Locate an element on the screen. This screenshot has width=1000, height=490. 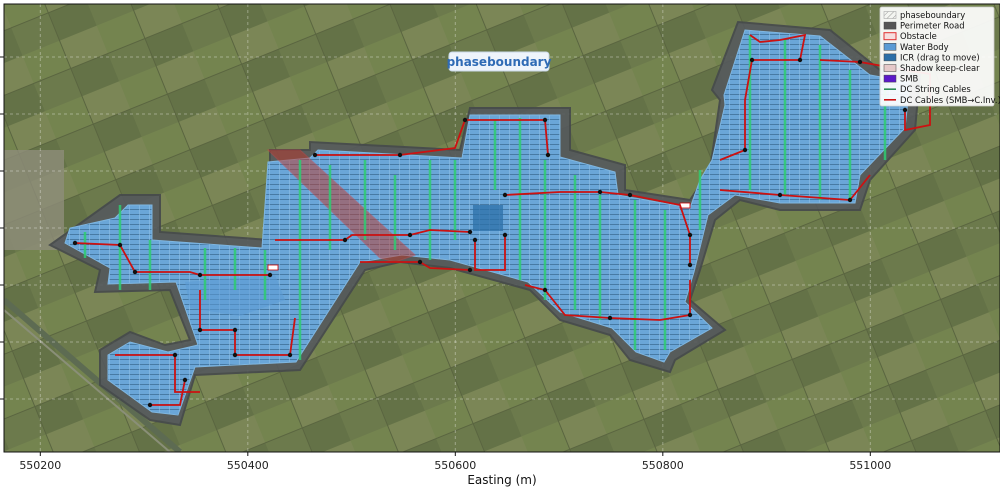
phase-label-box: phaseboundary is located at coordinates (499, 61).